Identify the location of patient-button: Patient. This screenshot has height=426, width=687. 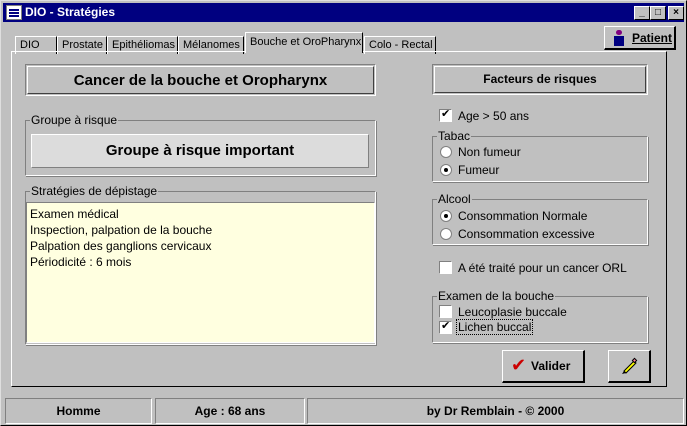
(640, 38).